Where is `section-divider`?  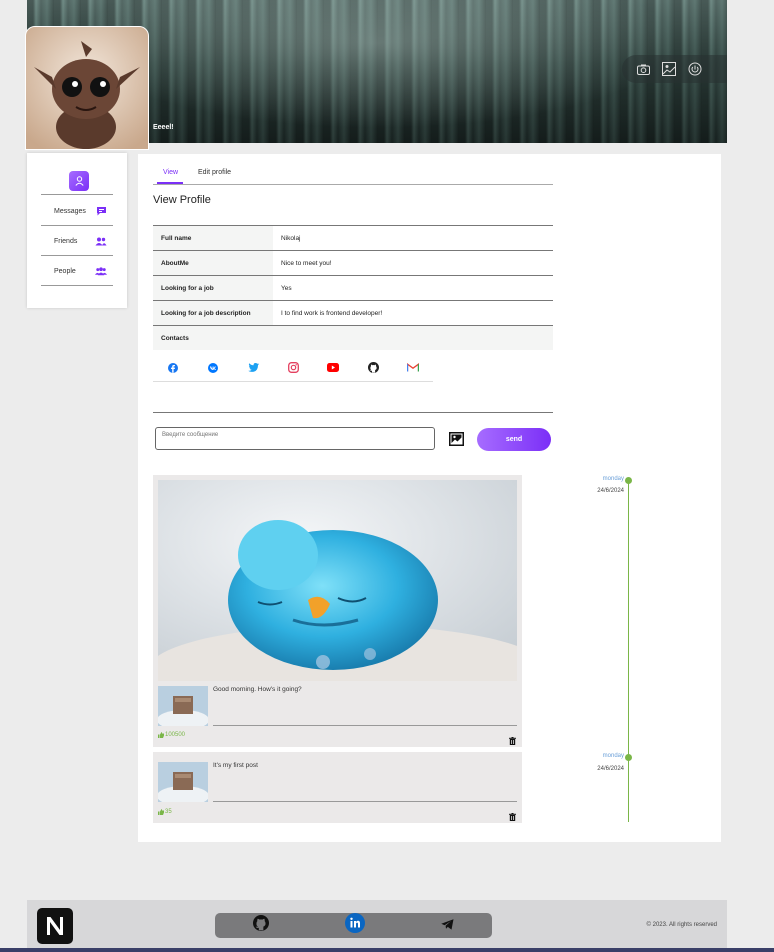 section-divider is located at coordinates (353, 412).